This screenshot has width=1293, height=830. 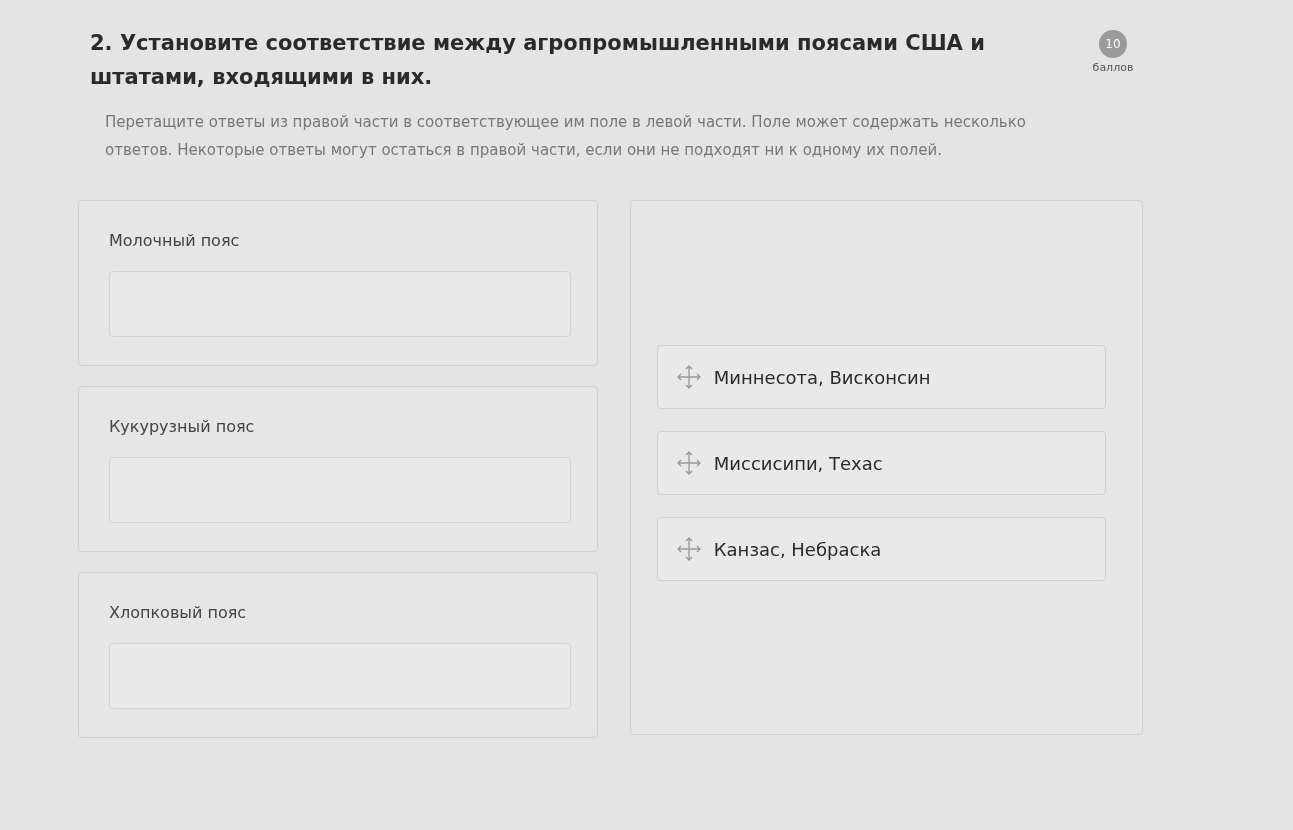 What do you see at coordinates (566, 136) in the screenshot?
I see `instructions-text: Перетащите ответы из правой части в соответствующее им поле в левой части. Поле может содержать несколько ответов. Некоторые ответы могут остаться в правой части, если они не подходят ни к одному их полей.` at bounding box center [566, 136].